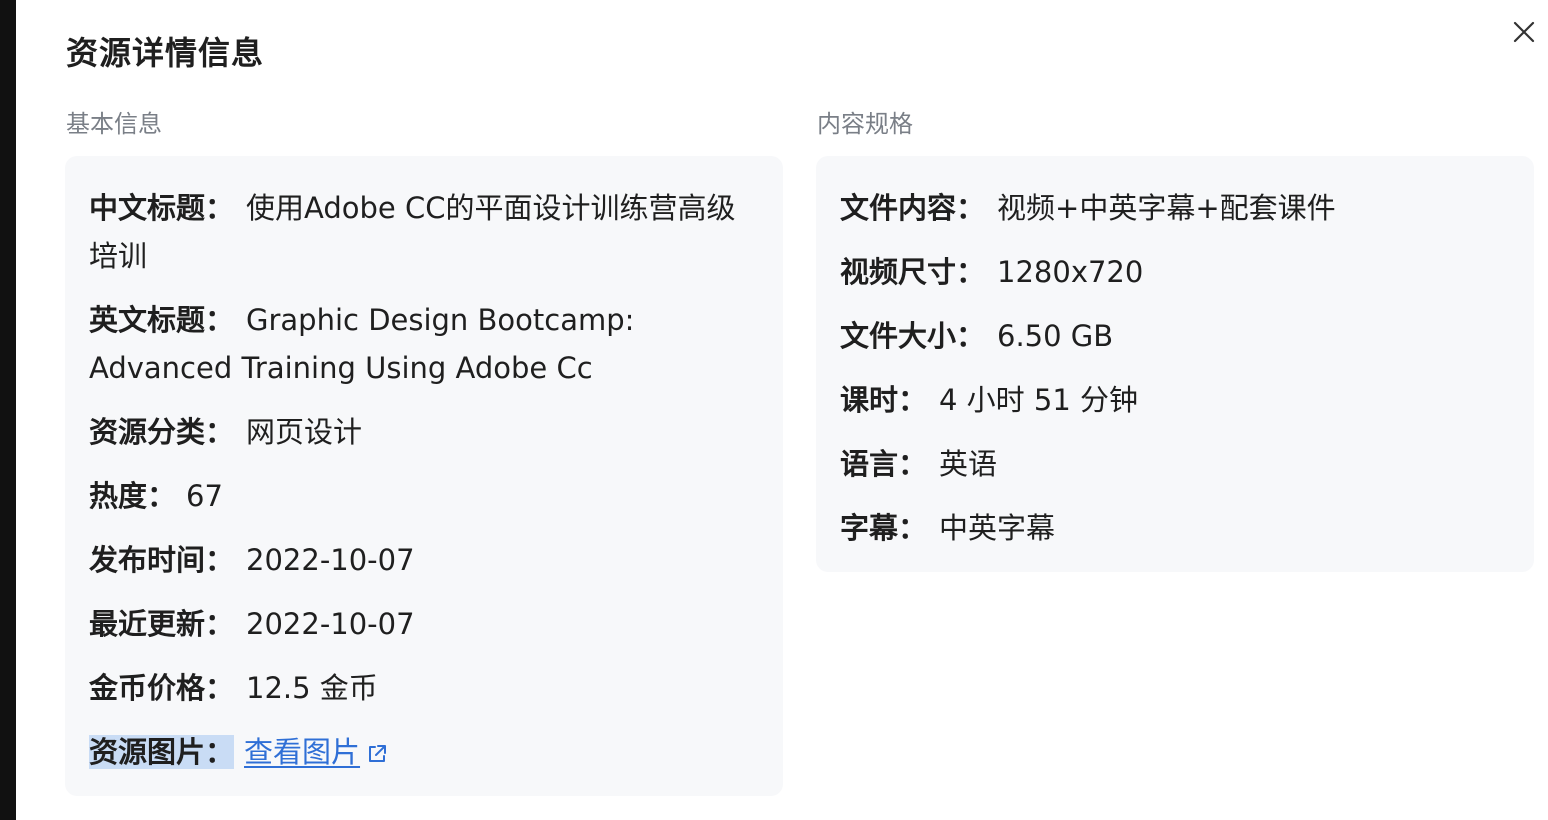 Image resolution: width=1548 pixels, height=820 pixels. I want to click on backdrop, so click(8, 410).